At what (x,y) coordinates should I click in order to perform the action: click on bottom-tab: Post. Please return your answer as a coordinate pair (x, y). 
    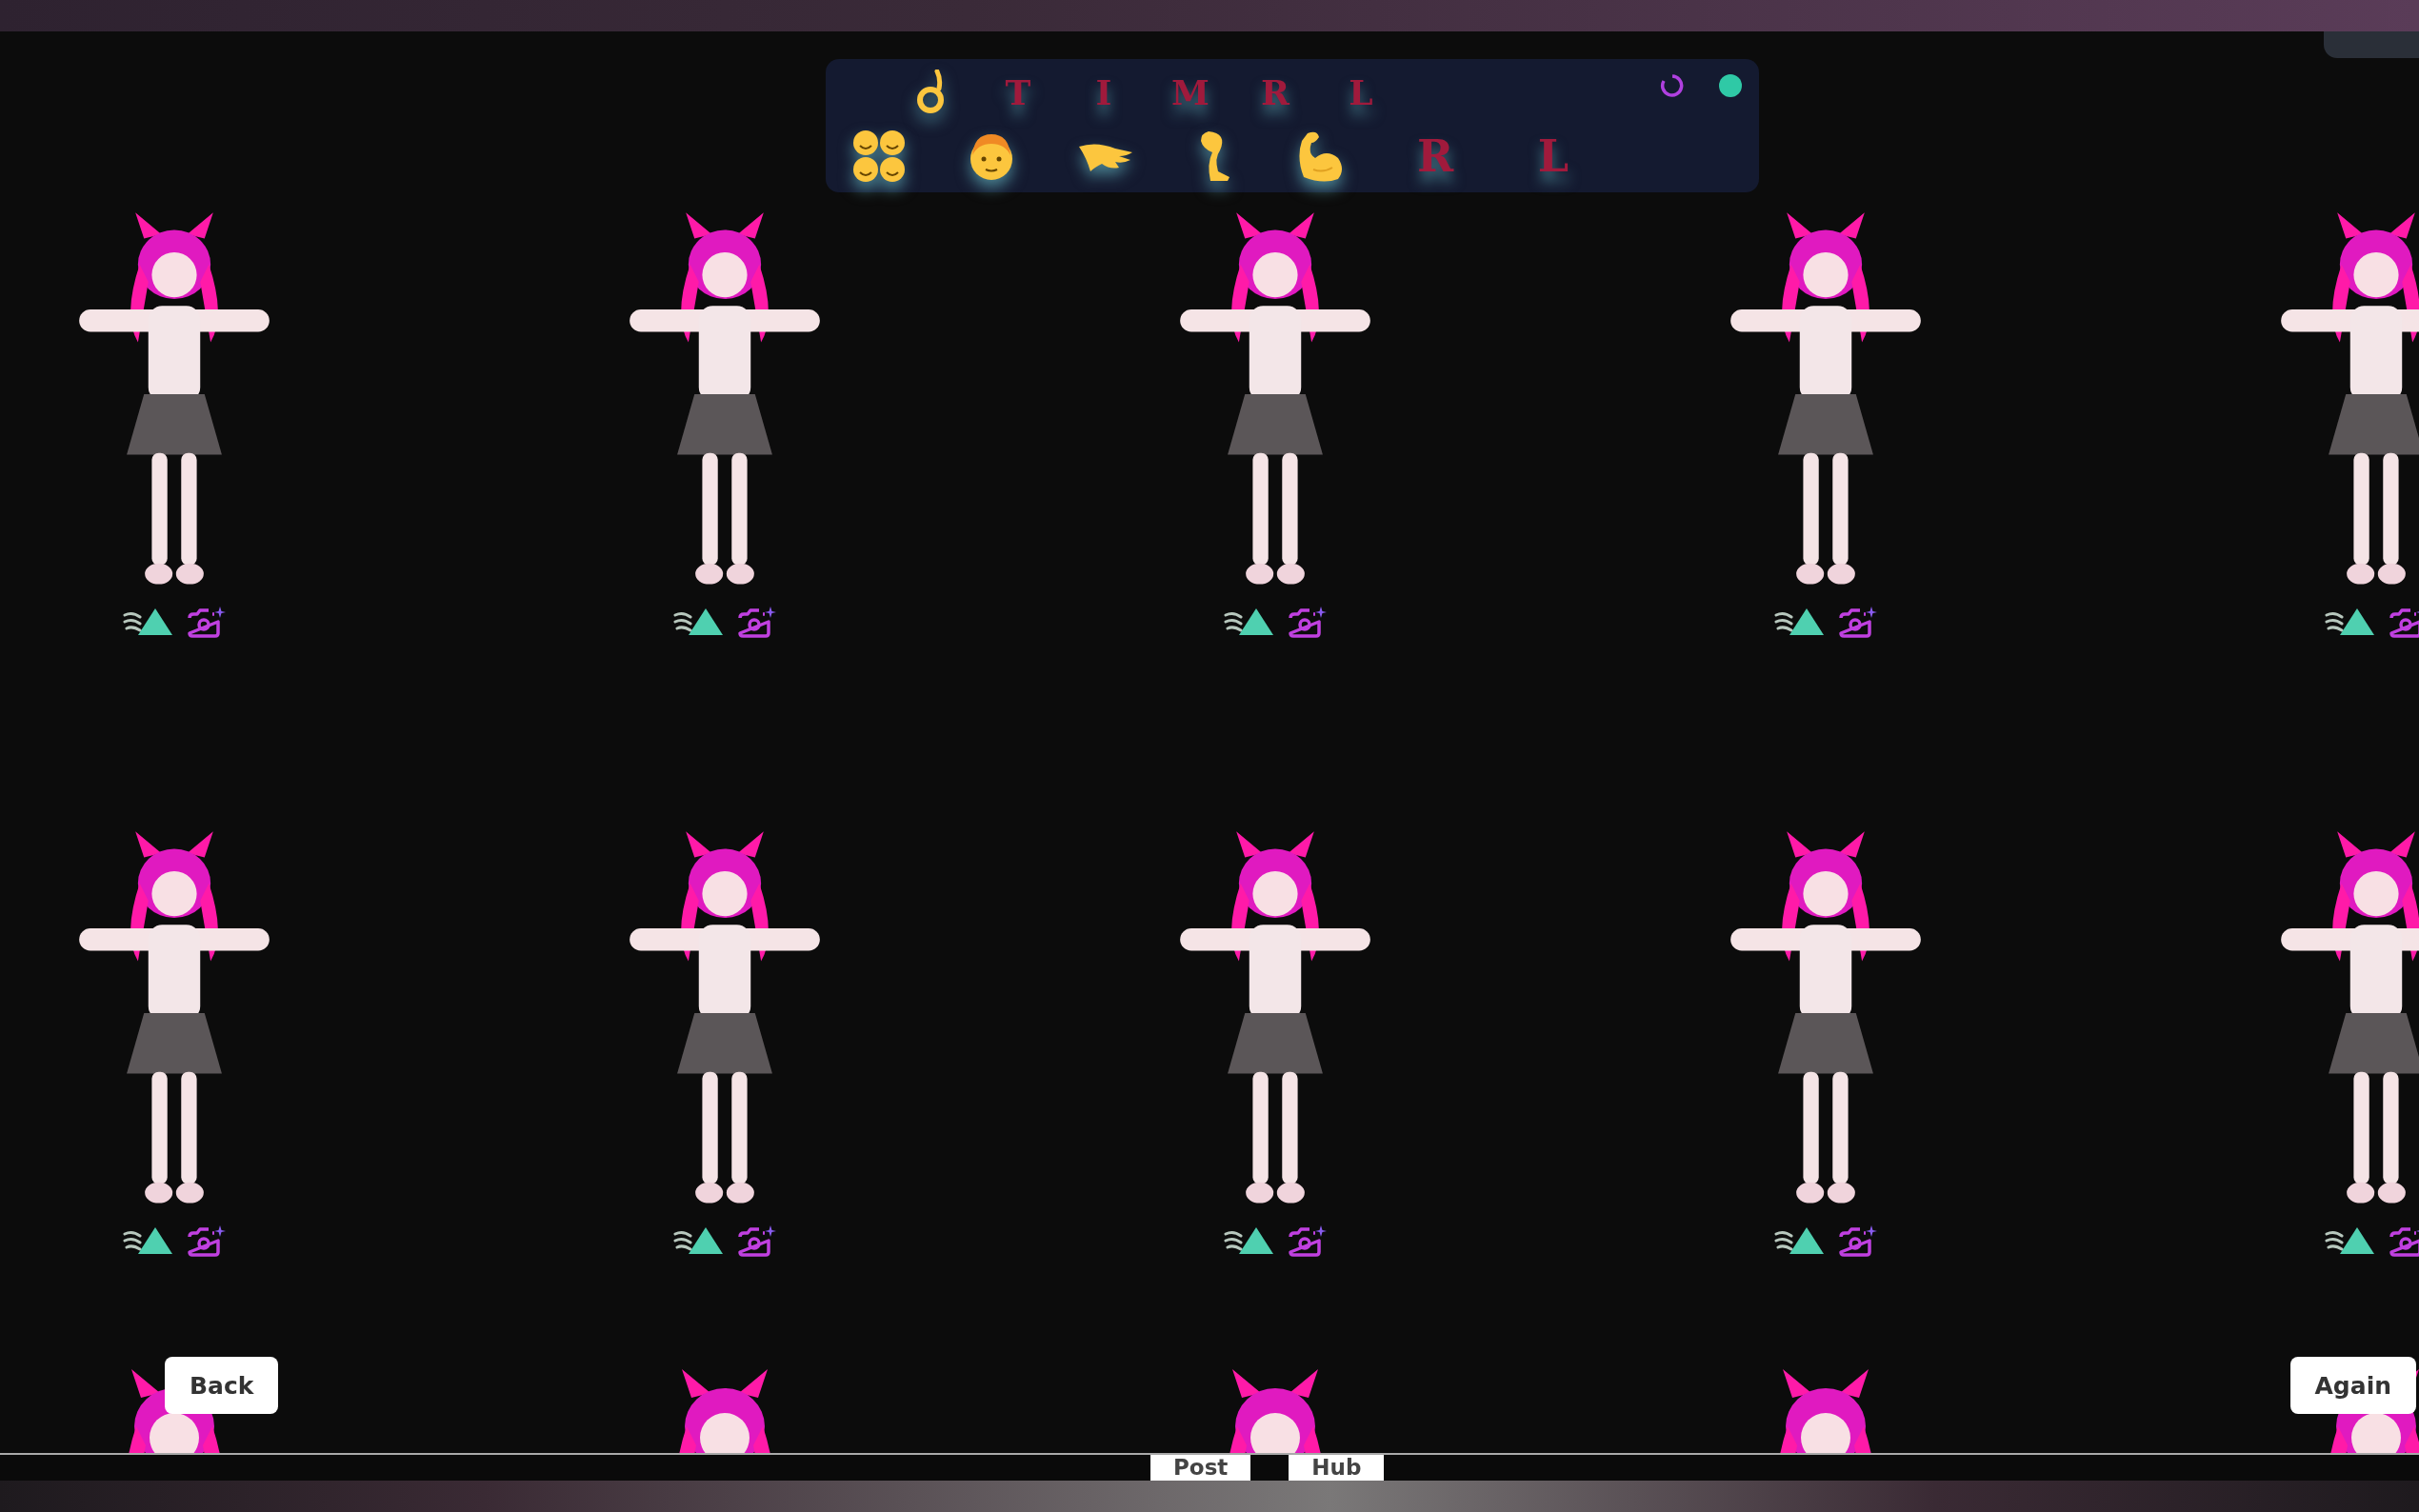
    Looking at the image, I should click on (1200, 1468).